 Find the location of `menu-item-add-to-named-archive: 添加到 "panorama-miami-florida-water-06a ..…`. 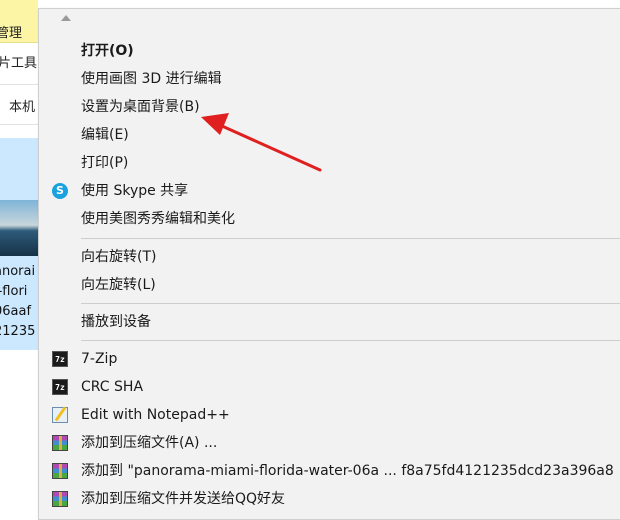

menu-item-add-to-named-archive: 添加到 "panorama-miami-florida-water-06a ..… is located at coordinates (329, 471).